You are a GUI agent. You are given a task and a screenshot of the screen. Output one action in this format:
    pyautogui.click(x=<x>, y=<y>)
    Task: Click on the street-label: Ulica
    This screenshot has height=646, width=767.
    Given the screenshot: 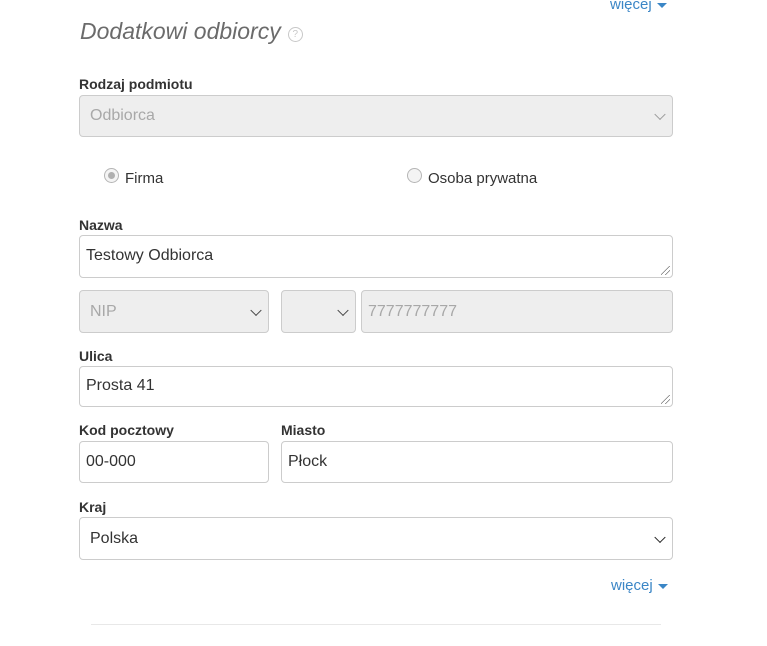 What is the action you would take?
    pyautogui.click(x=96, y=356)
    